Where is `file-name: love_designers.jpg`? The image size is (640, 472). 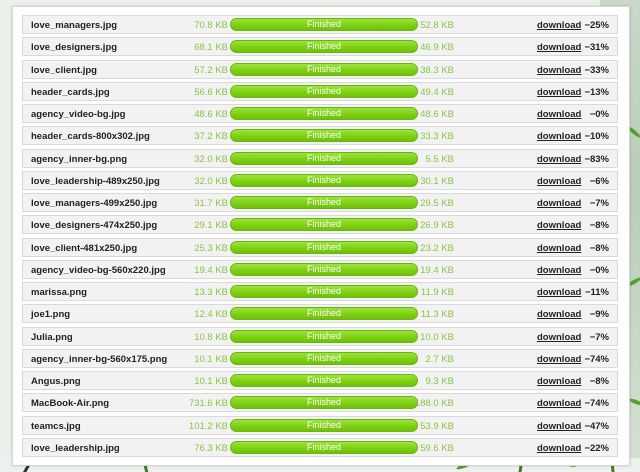 file-name: love_designers.jpg is located at coordinates (74, 48).